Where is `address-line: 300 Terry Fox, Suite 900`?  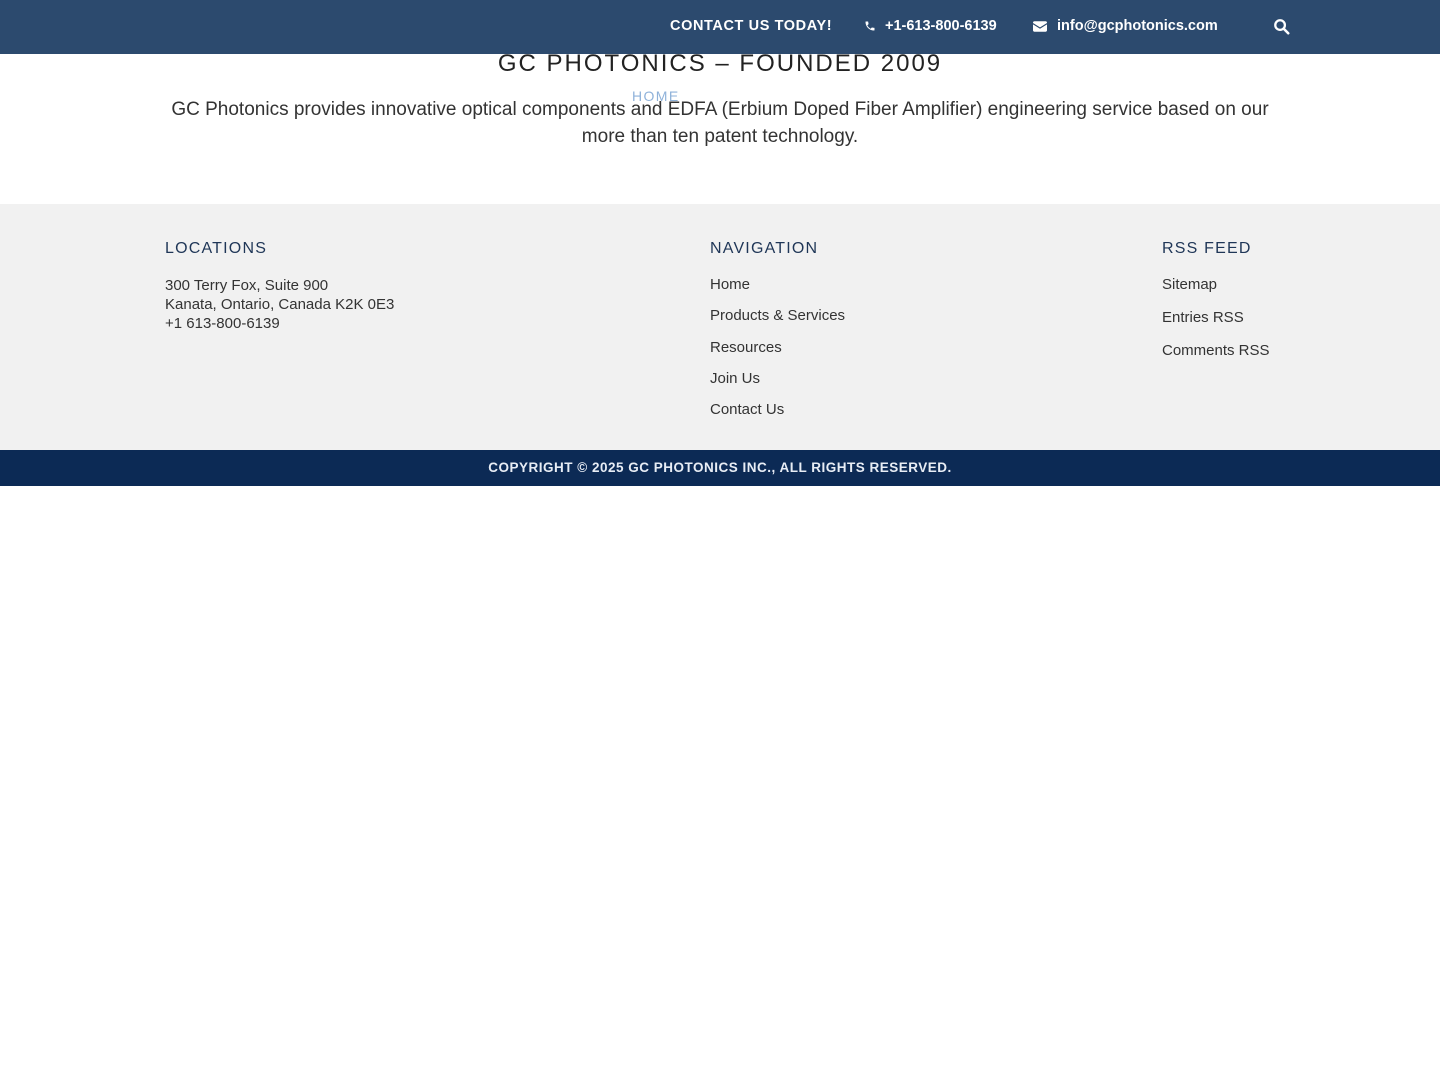
address-line: 300 Terry Fox, Suite 900 is located at coordinates (247, 285).